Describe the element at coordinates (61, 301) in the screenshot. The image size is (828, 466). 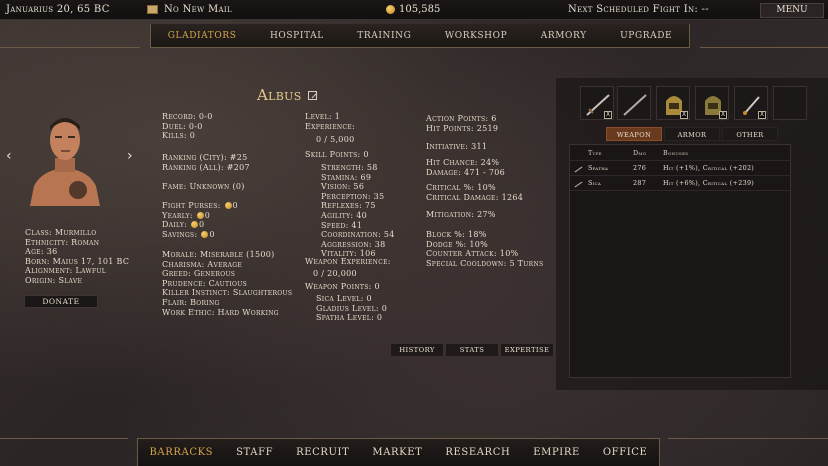
I see `donate-button: DONATE` at that location.